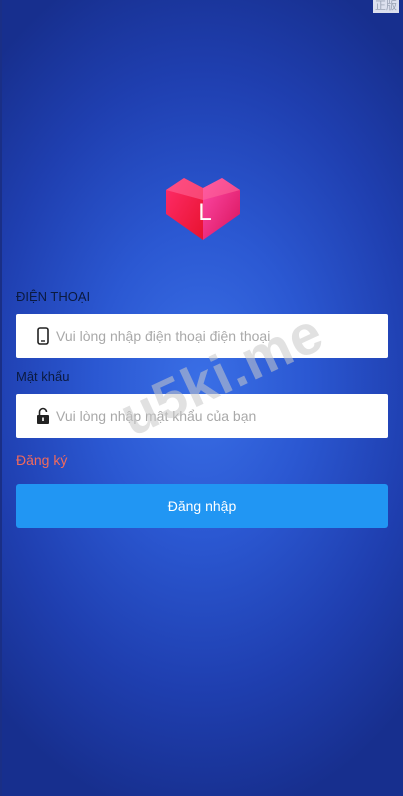 The height and width of the screenshot is (796, 403). Describe the element at coordinates (43, 416) in the screenshot. I see `lock-icon` at that location.